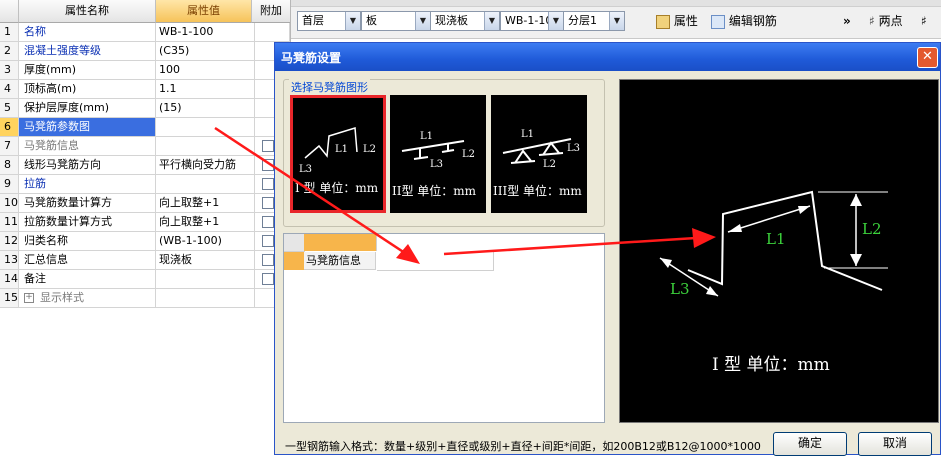  I want to click on expand-plus-icon: +, so click(29, 298).